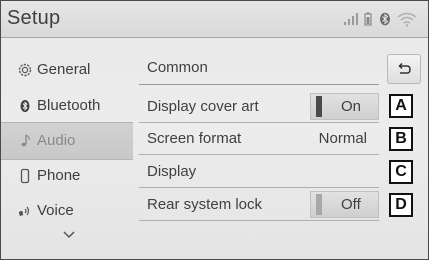  I want to click on phone-icon, so click(25, 176).